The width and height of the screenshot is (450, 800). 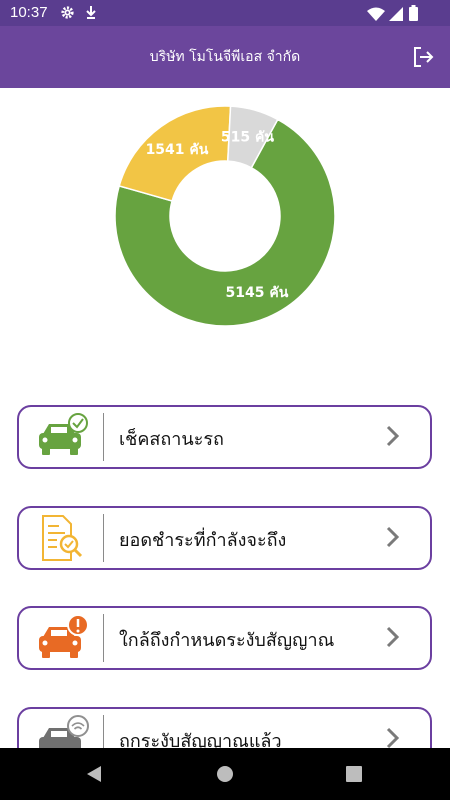 I want to click on menu-label: ยอดชำระที่กำลังจะถึง, so click(x=203, y=540).